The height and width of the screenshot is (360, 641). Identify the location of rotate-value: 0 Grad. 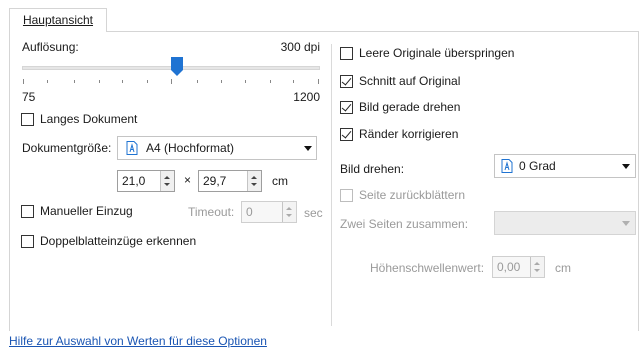
(537, 166).